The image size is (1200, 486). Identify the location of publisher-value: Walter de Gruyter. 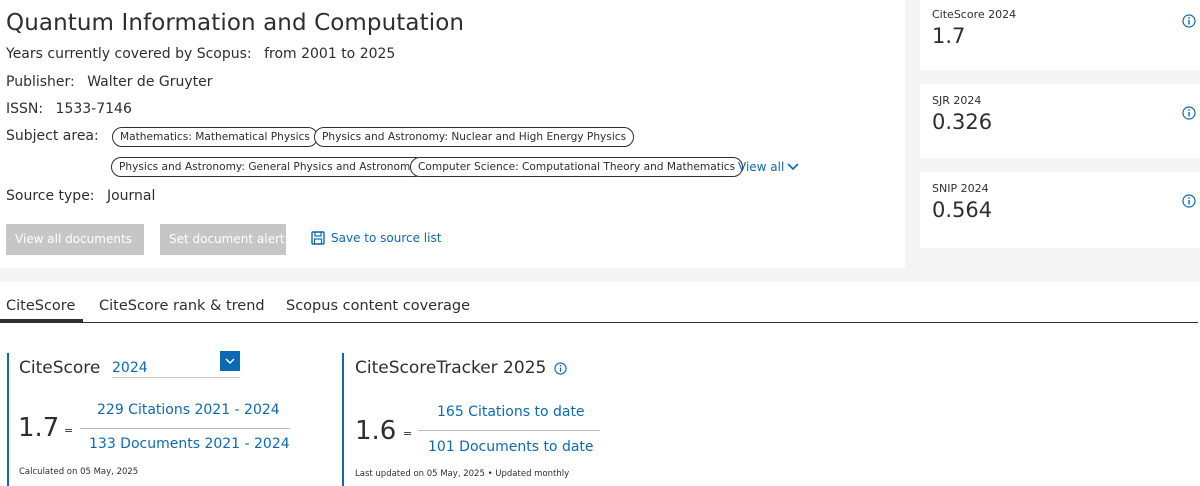
(150, 82).